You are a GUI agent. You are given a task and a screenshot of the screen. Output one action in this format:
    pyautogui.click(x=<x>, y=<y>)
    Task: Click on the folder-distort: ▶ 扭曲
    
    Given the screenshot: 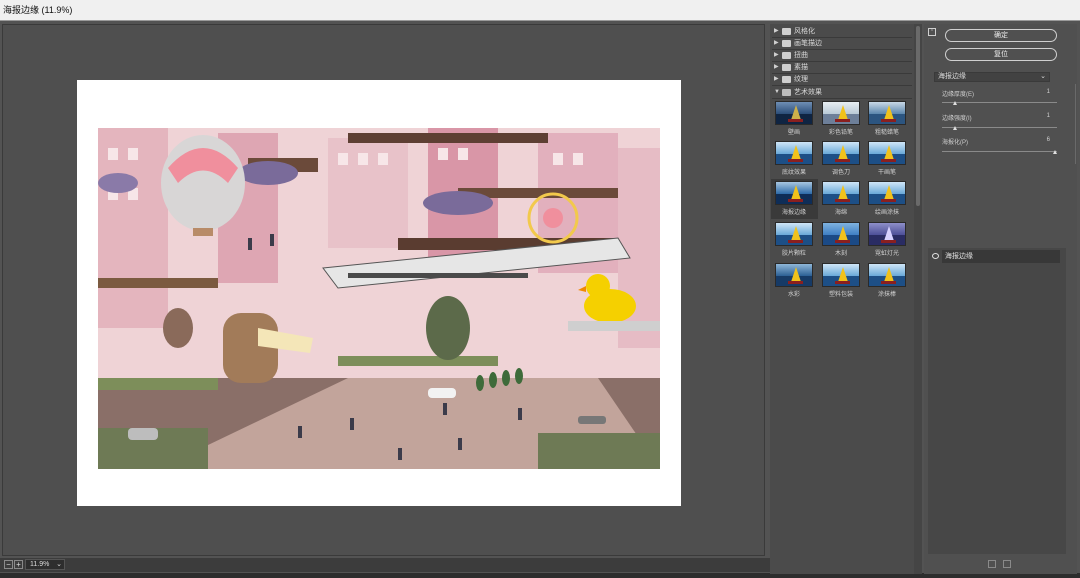 What is the action you would take?
    pyautogui.click(x=842, y=56)
    